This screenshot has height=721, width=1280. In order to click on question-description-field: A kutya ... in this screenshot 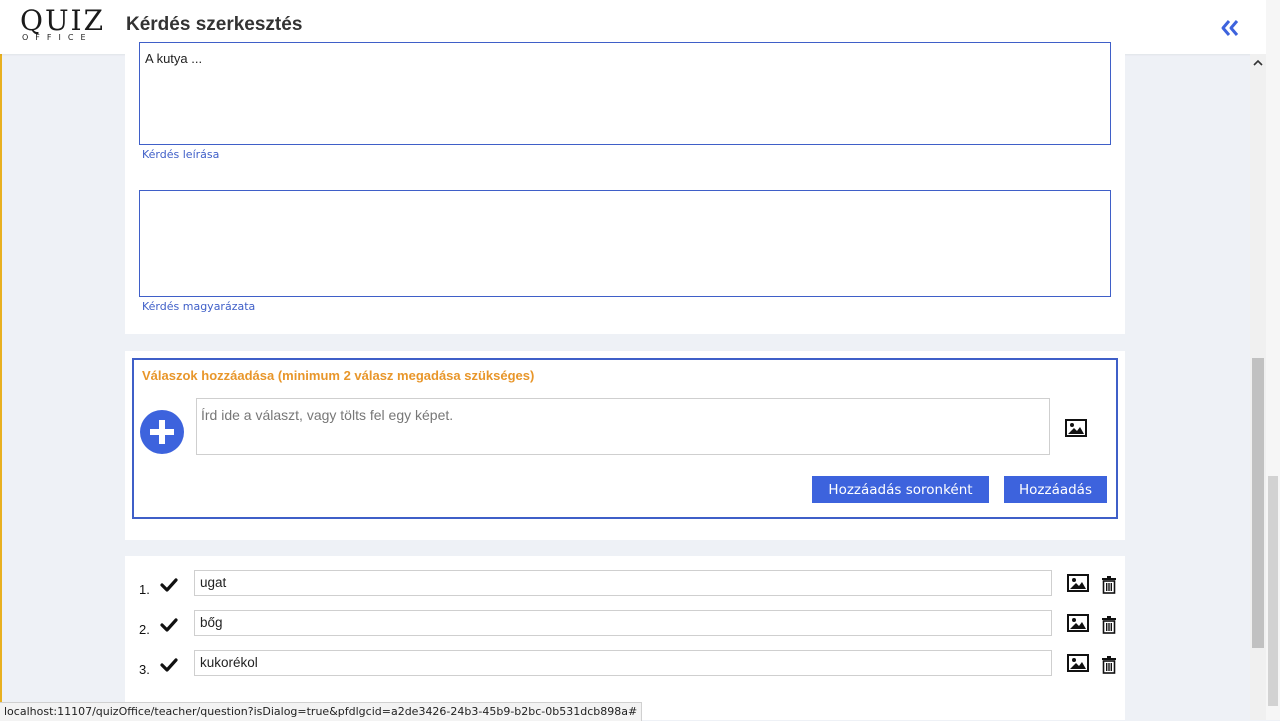, I will do `click(625, 93)`.